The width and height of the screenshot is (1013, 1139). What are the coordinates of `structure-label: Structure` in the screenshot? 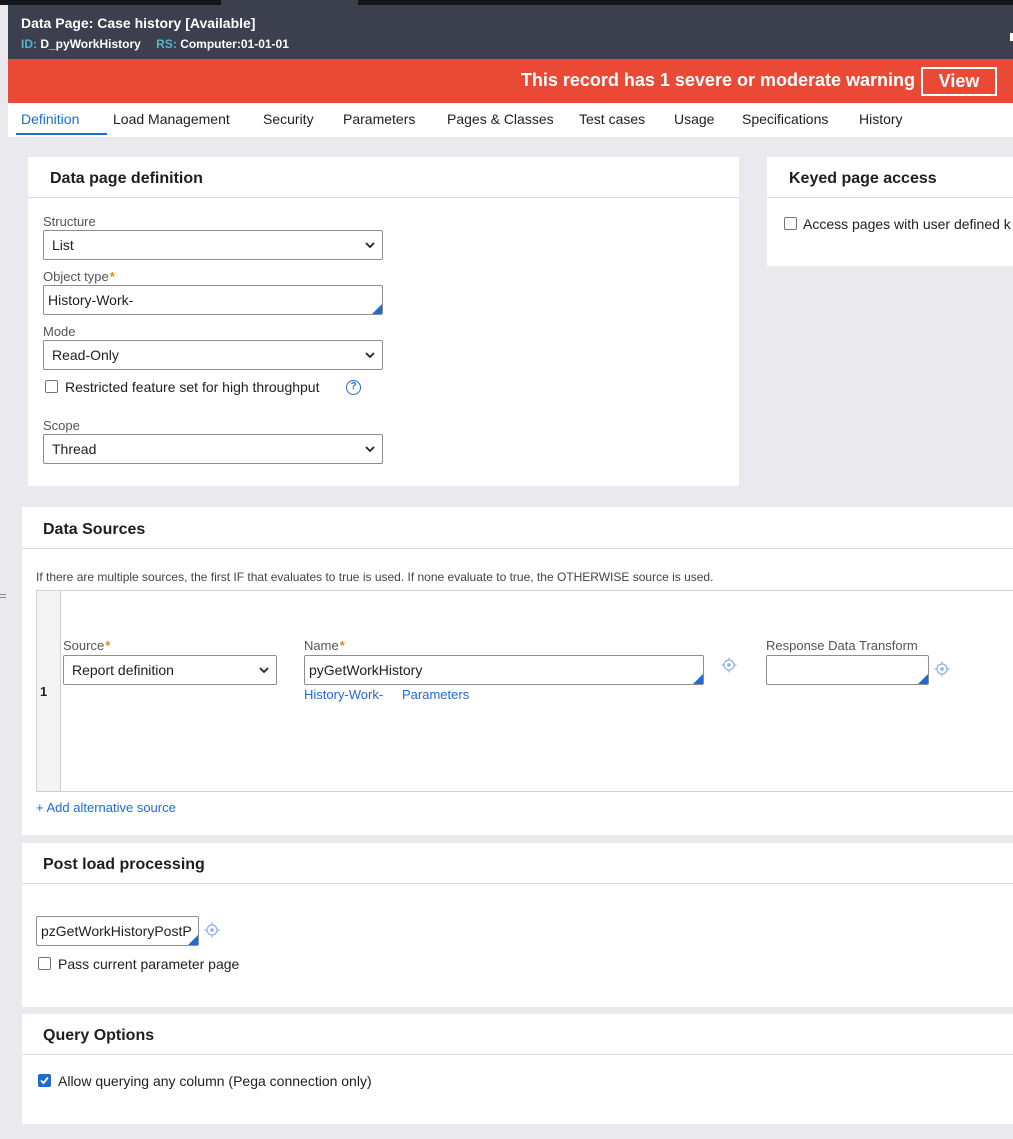 It's located at (69, 221).